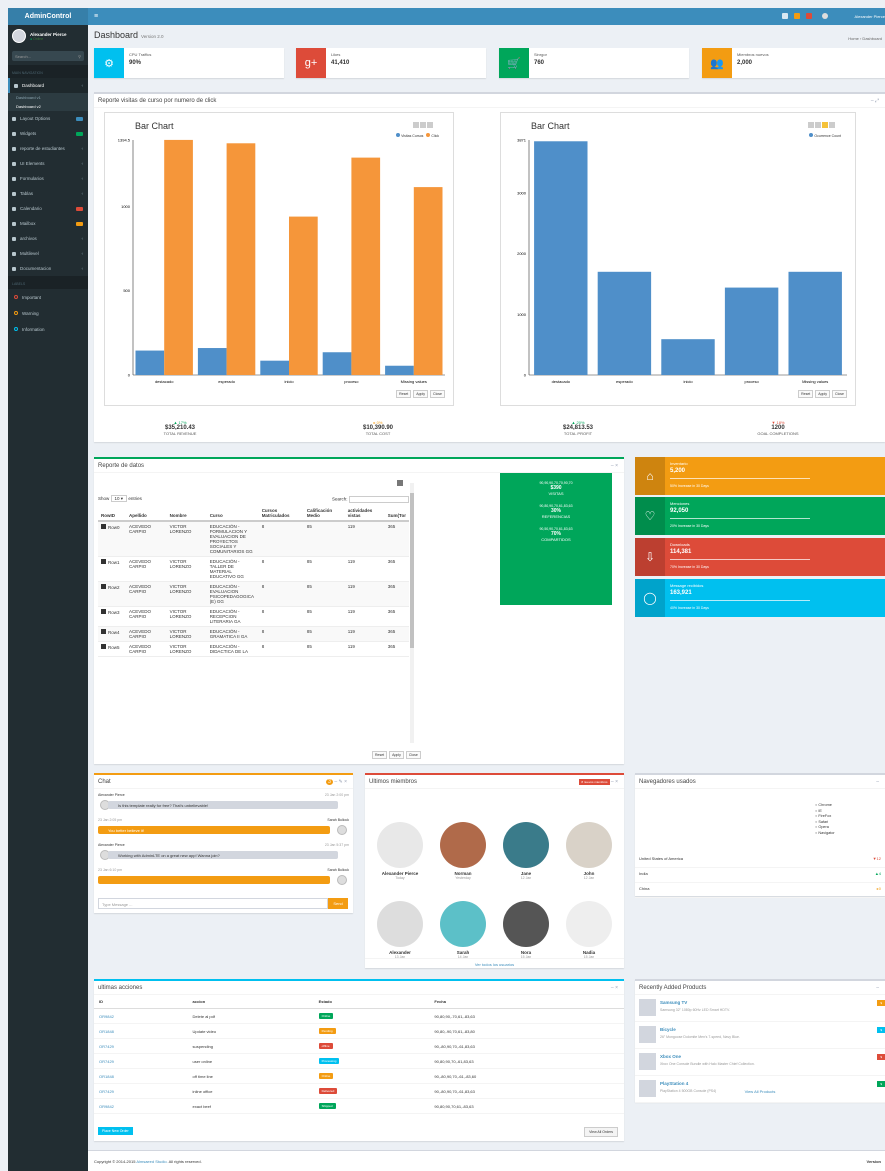 The width and height of the screenshot is (885, 1171). I want to click on sidebar-item-2: Widgets, so click(48, 133).